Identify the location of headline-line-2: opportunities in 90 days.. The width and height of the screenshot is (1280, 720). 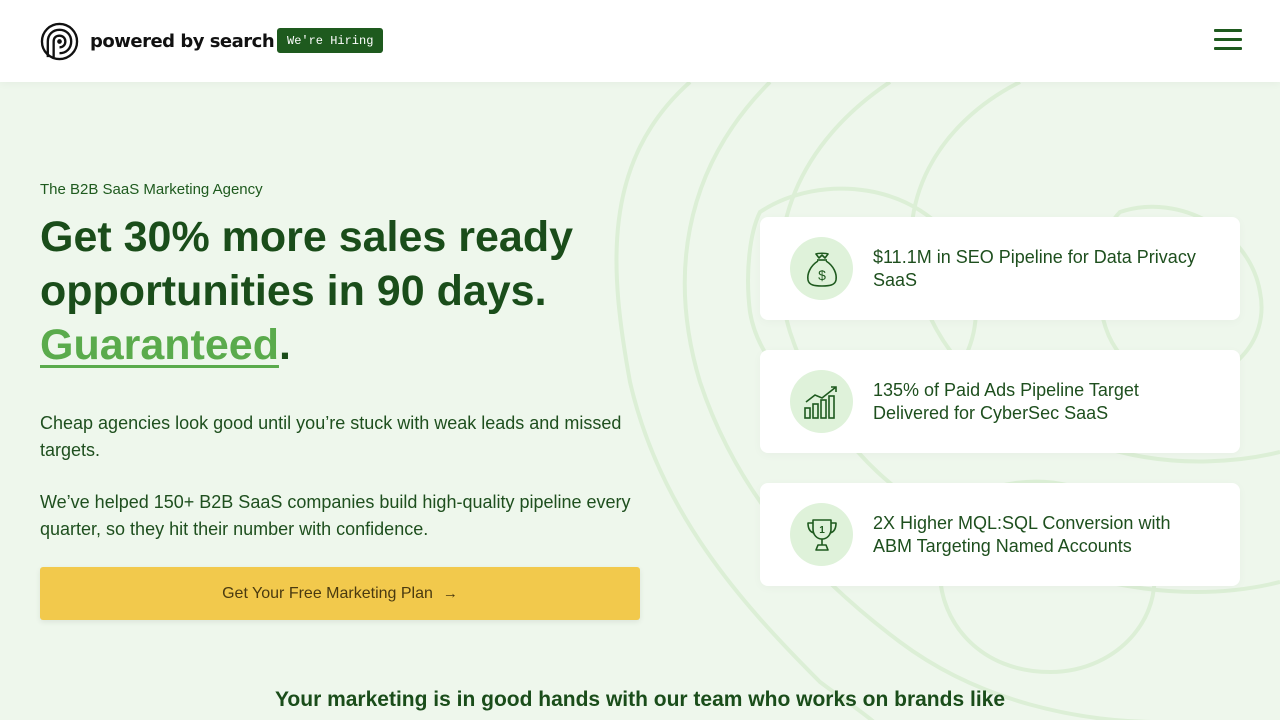
(293, 291).